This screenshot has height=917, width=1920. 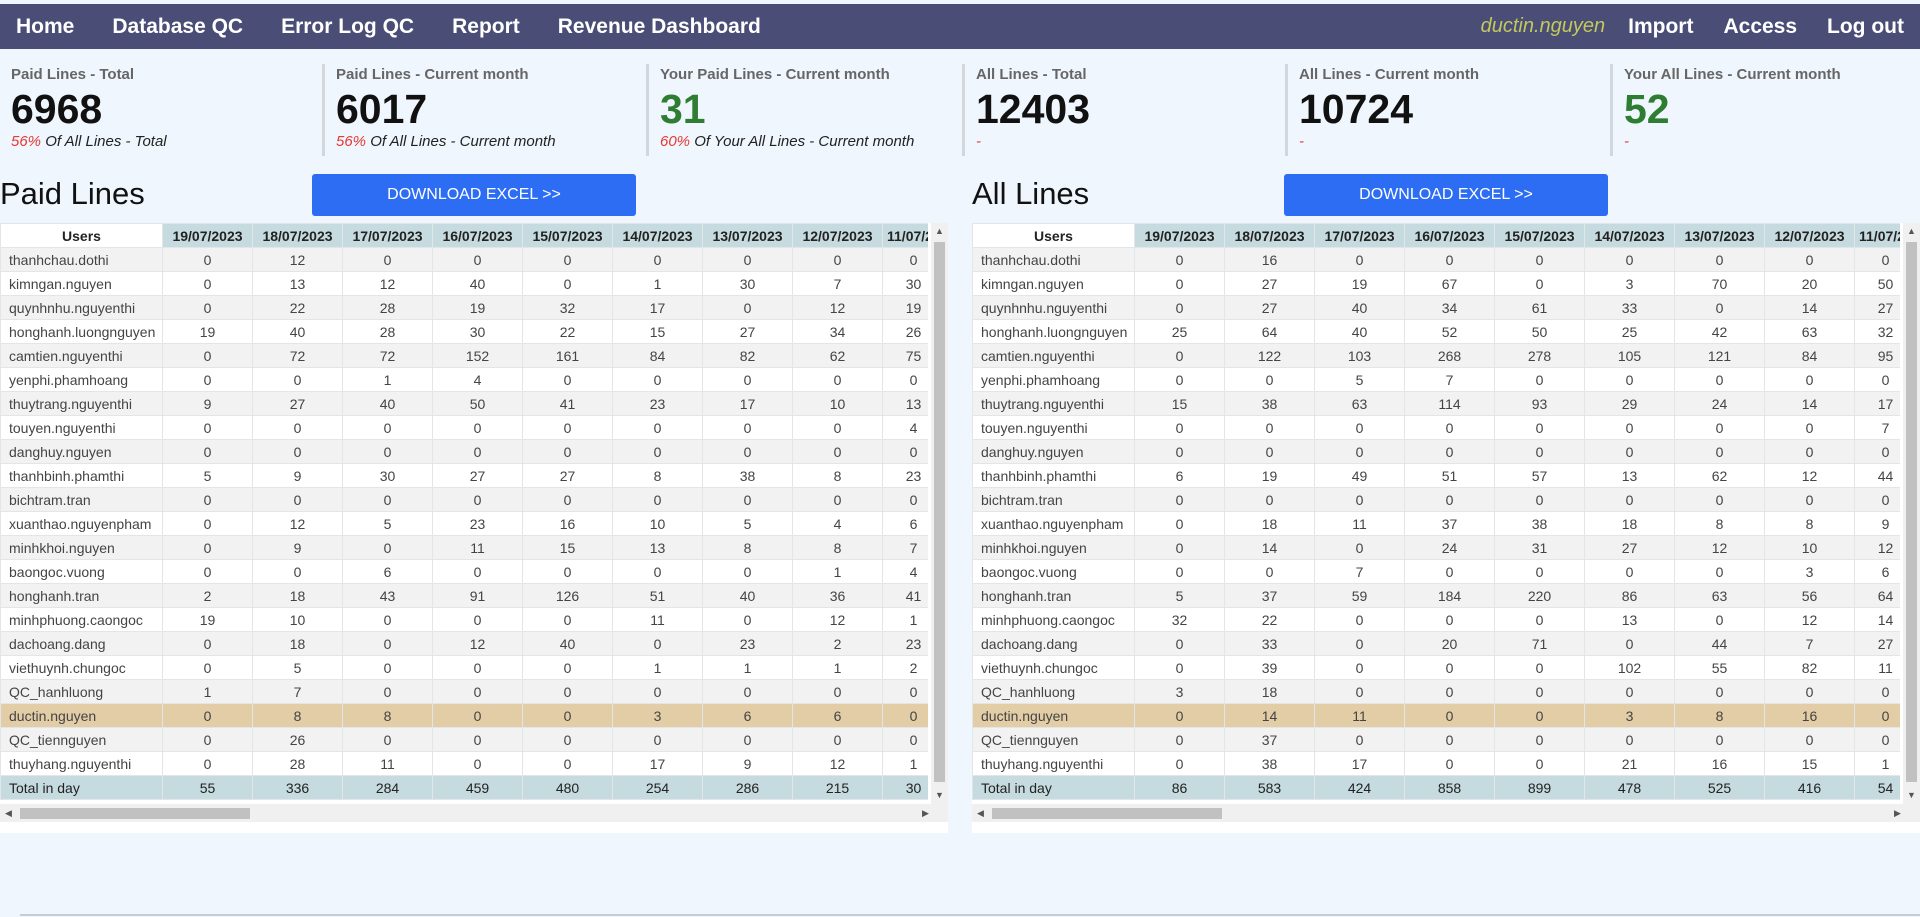 What do you see at coordinates (1436, 547) in the screenshot?
I see `table-row: minhkhoi.nguyen 0 14 0 24 31 27 12 10 12` at bounding box center [1436, 547].